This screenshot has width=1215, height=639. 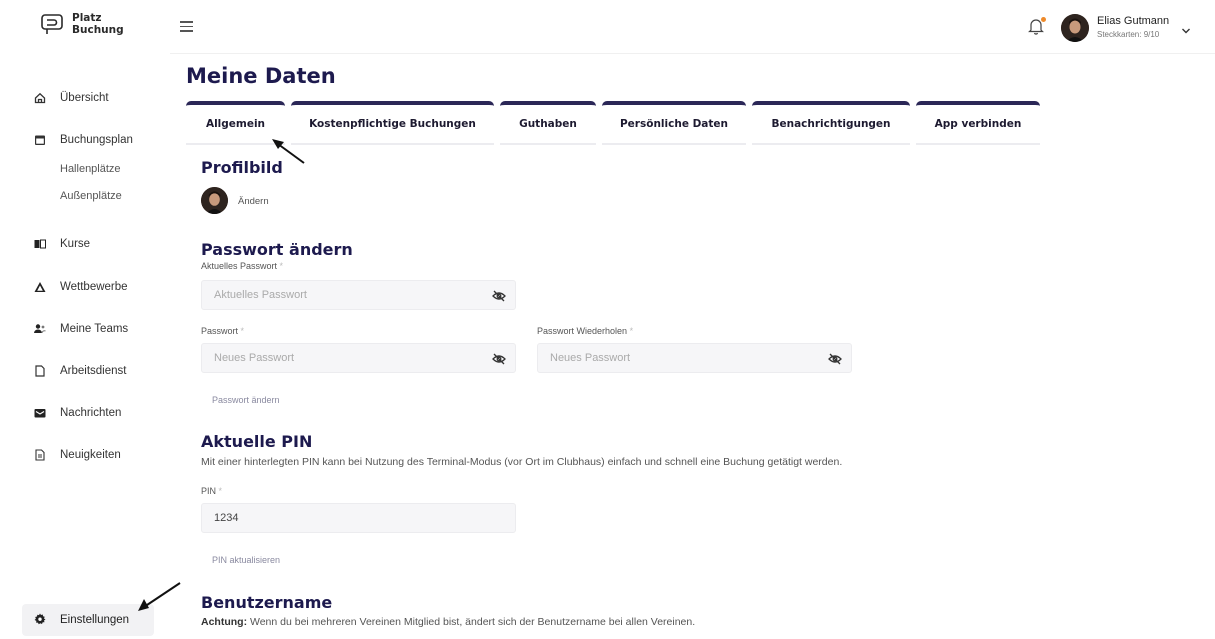 What do you see at coordinates (91, 412) in the screenshot?
I see `sidebar-item-label: Nachrichten` at bounding box center [91, 412].